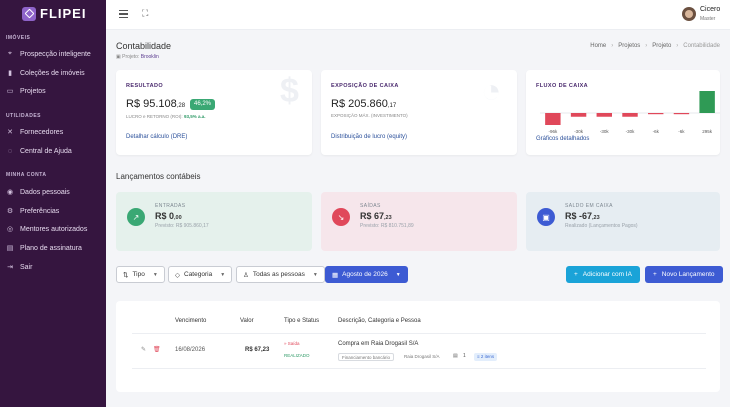  What do you see at coordinates (55, 54) in the screenshot?
I see `sidebar-item-label: Prospecção inteligente` at bounding box center [55, 54].